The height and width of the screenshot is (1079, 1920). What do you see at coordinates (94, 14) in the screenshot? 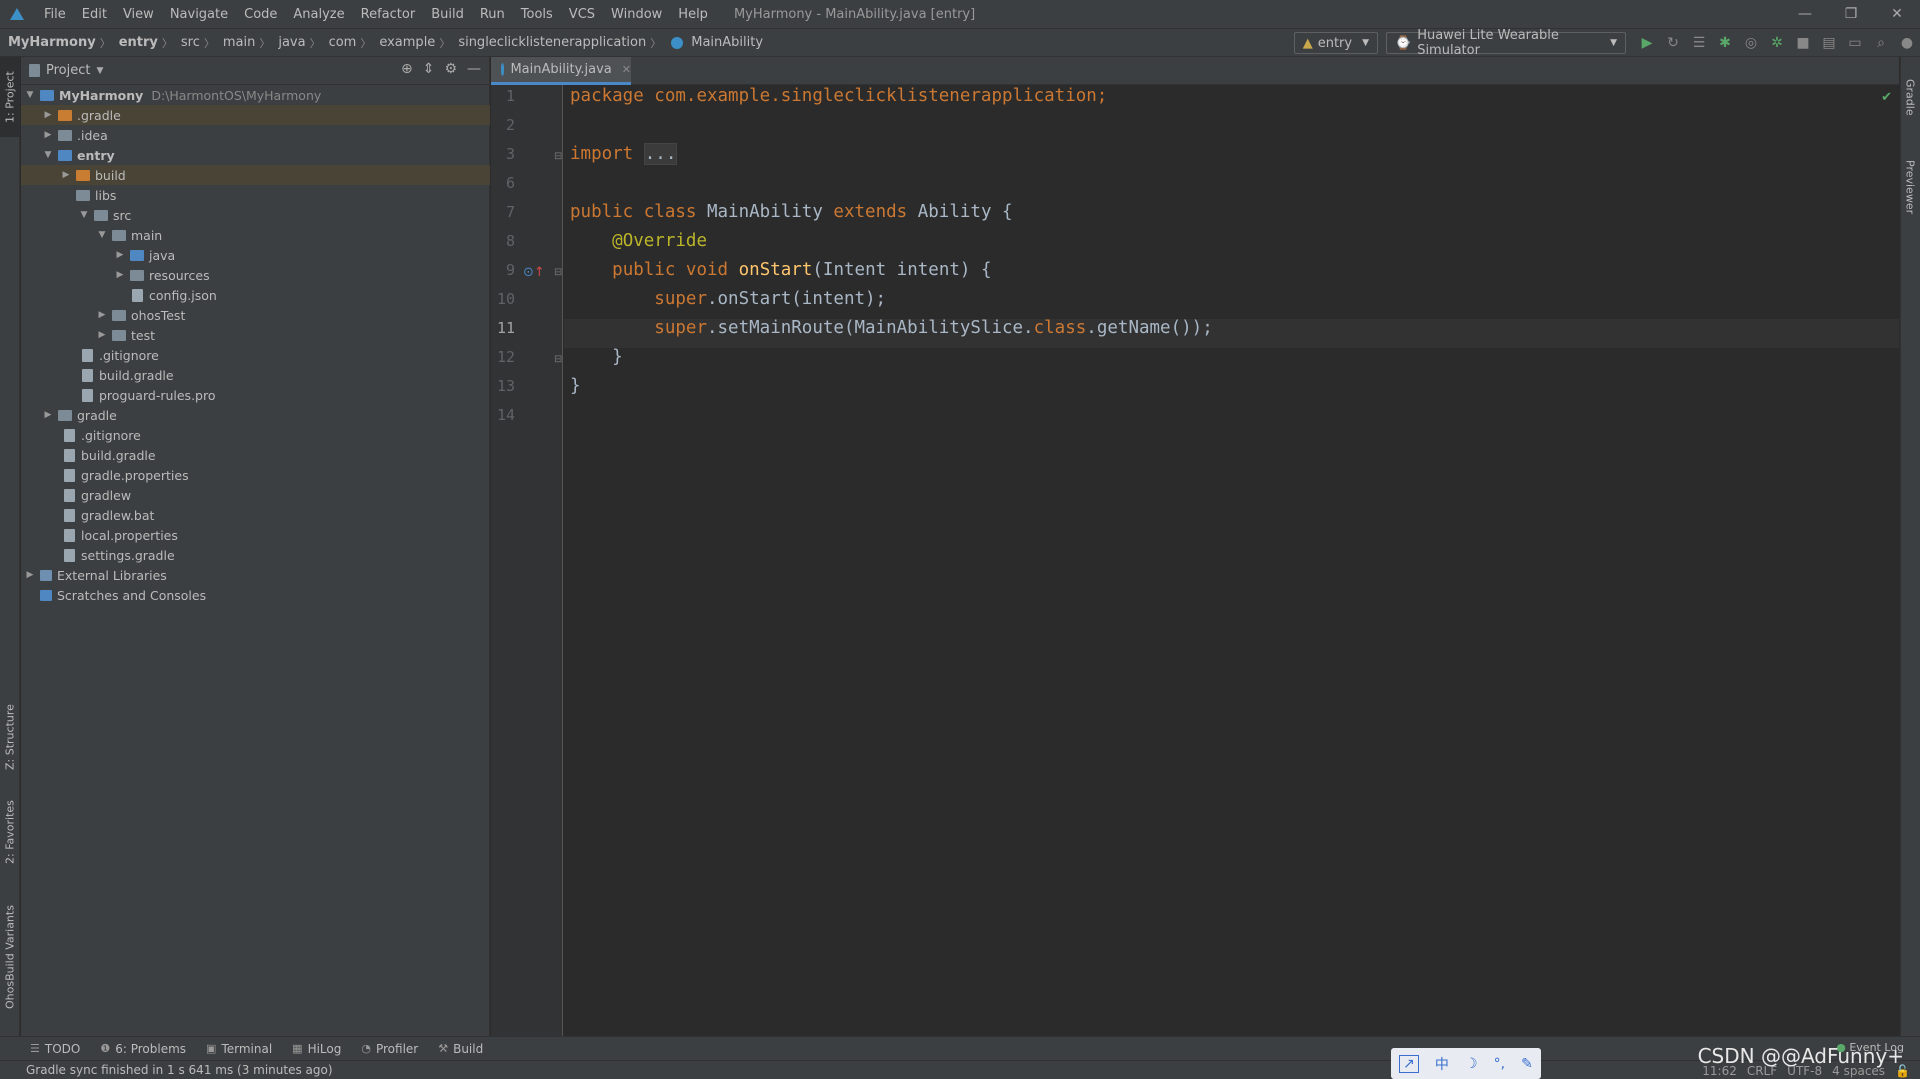
I see `menu-edit: Edit` at bounding box center [94, 14].